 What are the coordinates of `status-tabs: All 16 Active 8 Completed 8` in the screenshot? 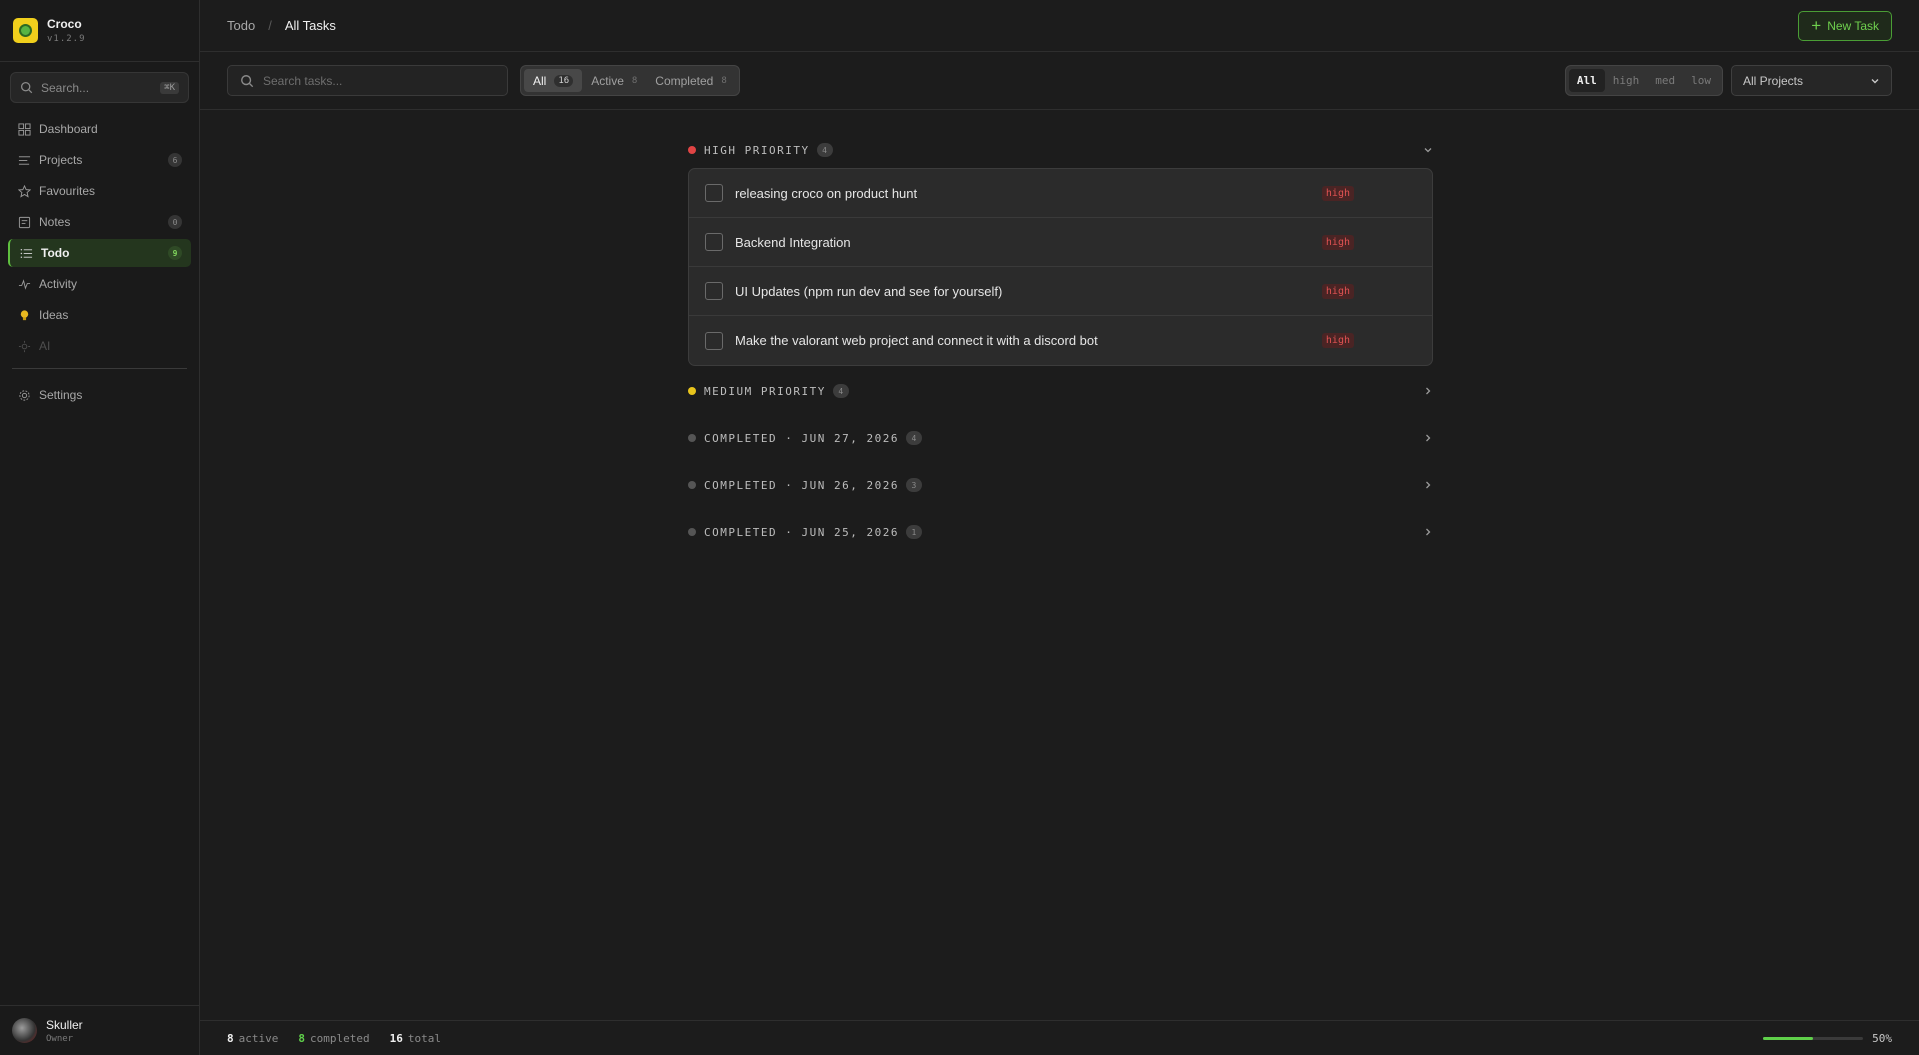 It's located at (630, 80).